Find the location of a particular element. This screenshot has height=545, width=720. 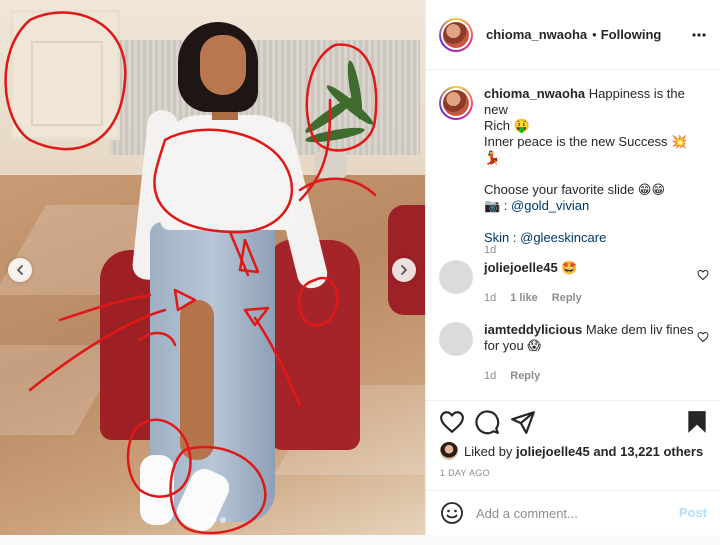

carousel-dot-active is located at coordinates (212, 520).